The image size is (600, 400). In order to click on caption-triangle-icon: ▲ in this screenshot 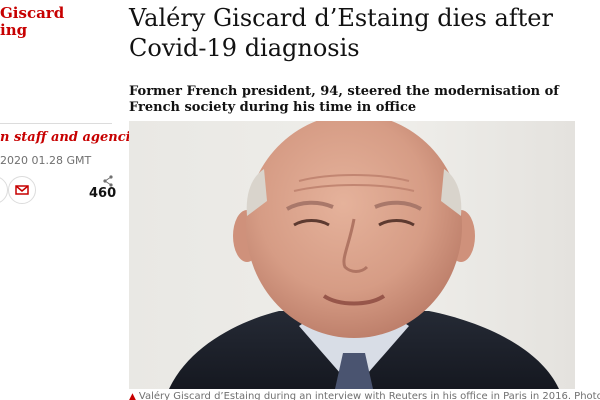, I will do `click(132, 396)`.